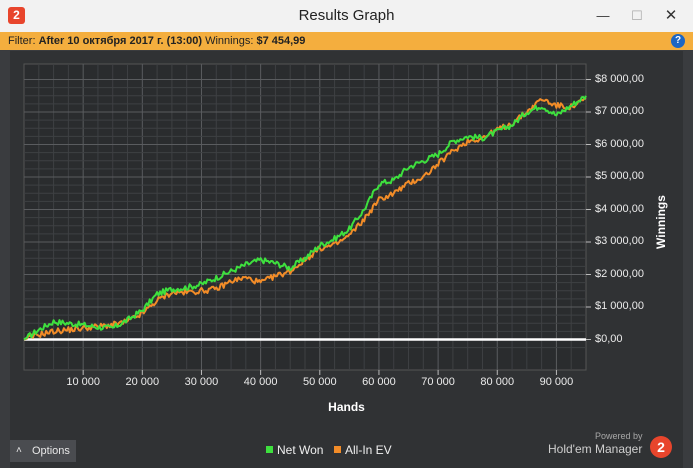  What do you see at coordinates (51, 451) in the screenshot?
I see `options-label: Options` at bounding box center [51, 451].